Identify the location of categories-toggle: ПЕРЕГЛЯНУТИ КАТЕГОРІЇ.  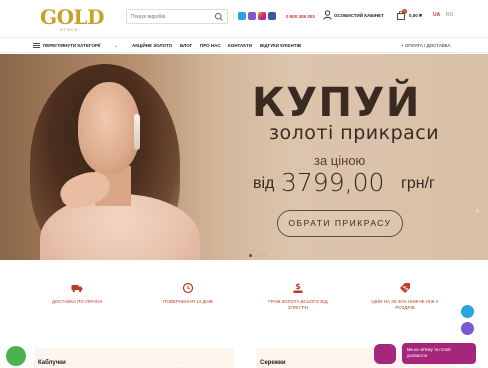
(71, 45).